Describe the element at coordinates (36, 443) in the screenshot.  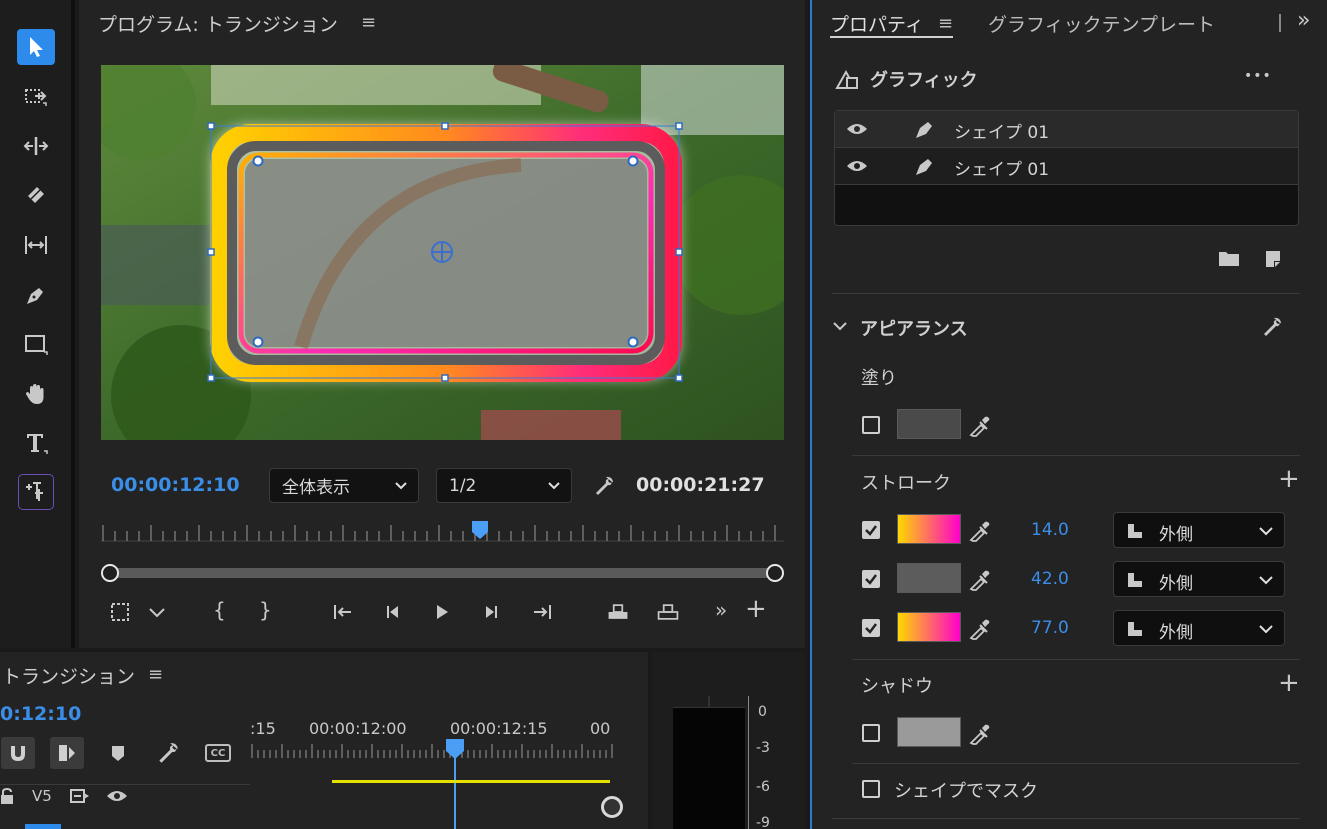
I see `type-tool-icon` at that location.